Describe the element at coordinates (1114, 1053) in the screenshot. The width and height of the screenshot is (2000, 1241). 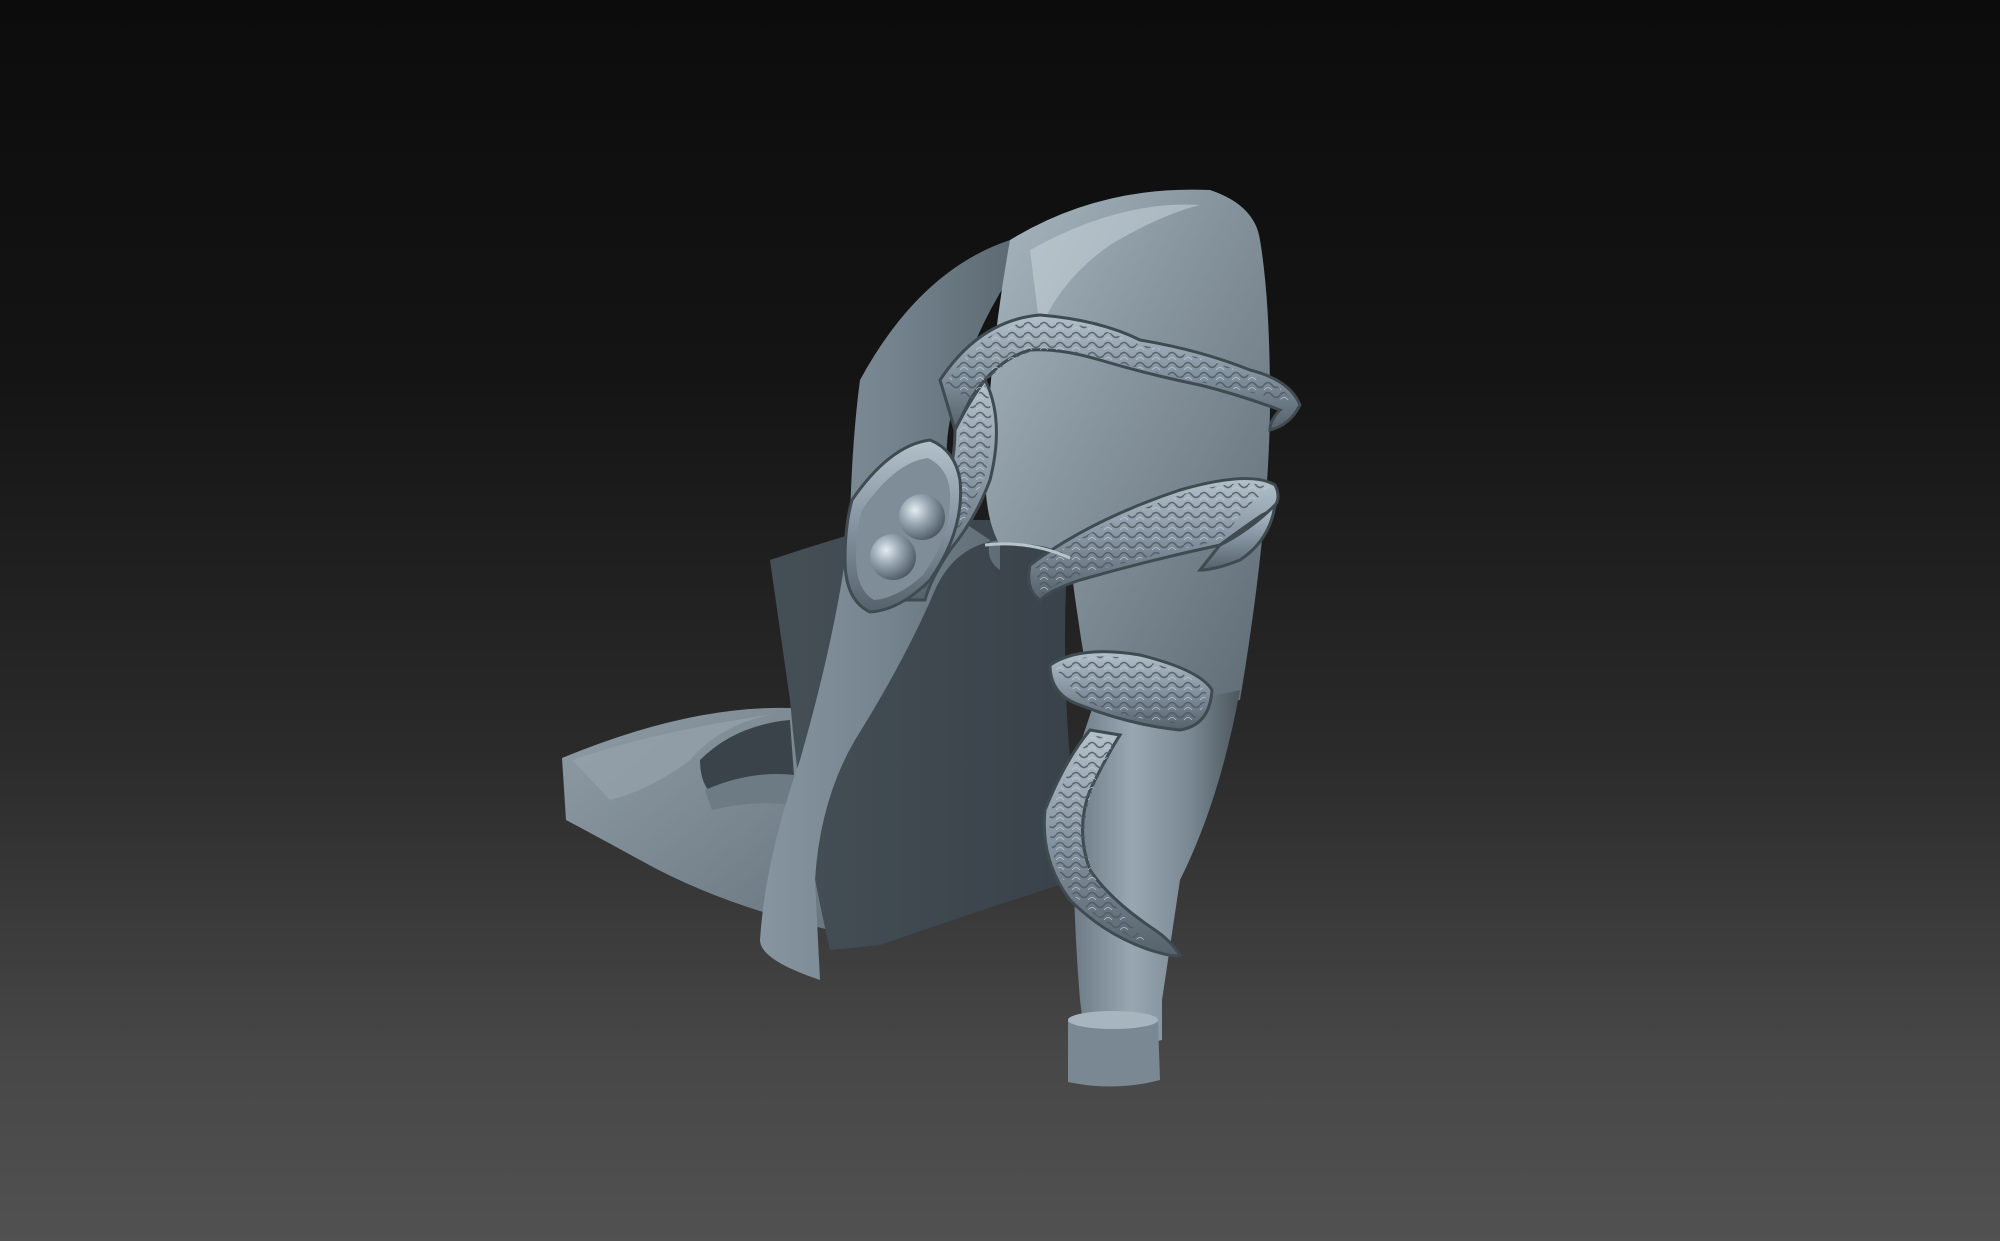
I see `heel-tip` at that location.